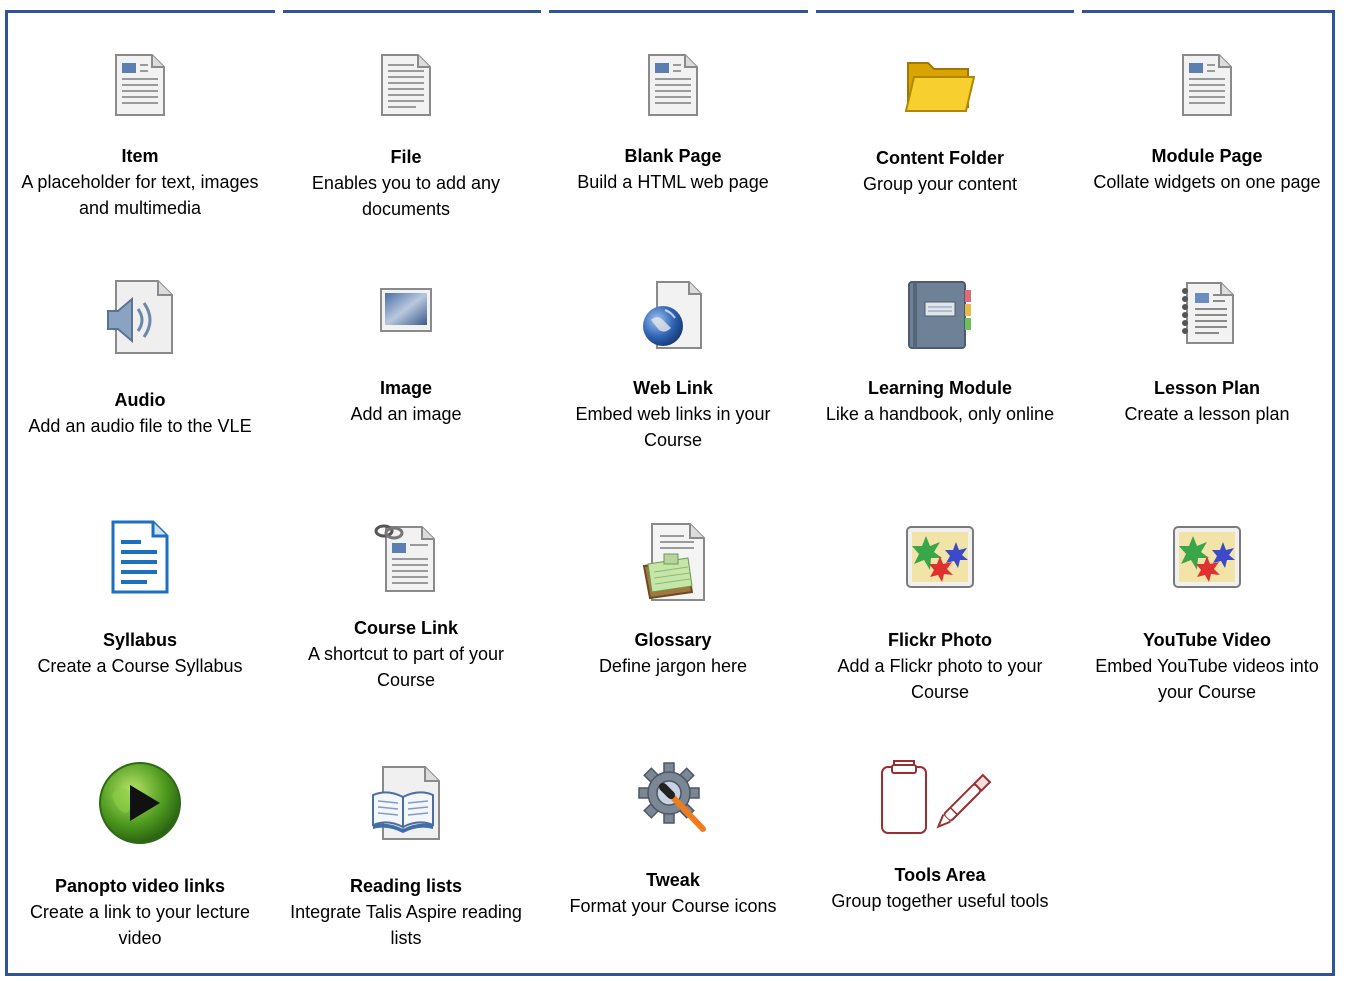 This screenshot has height=981, width=1346. Describe the element at coordinates (940, 315) in the screenshot. I see `notebook-icon` at that location.